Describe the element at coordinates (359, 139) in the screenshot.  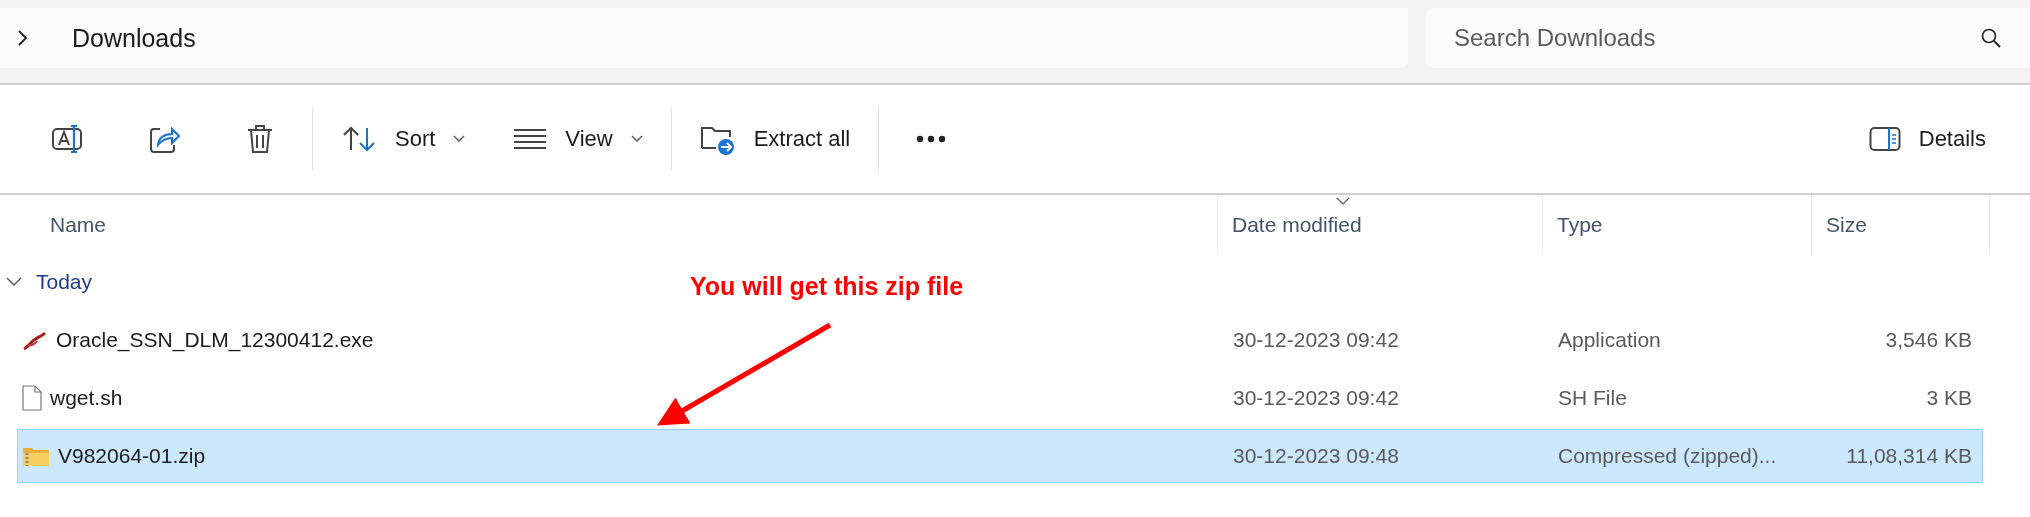
I see `sort-arrows-icon` at that location.